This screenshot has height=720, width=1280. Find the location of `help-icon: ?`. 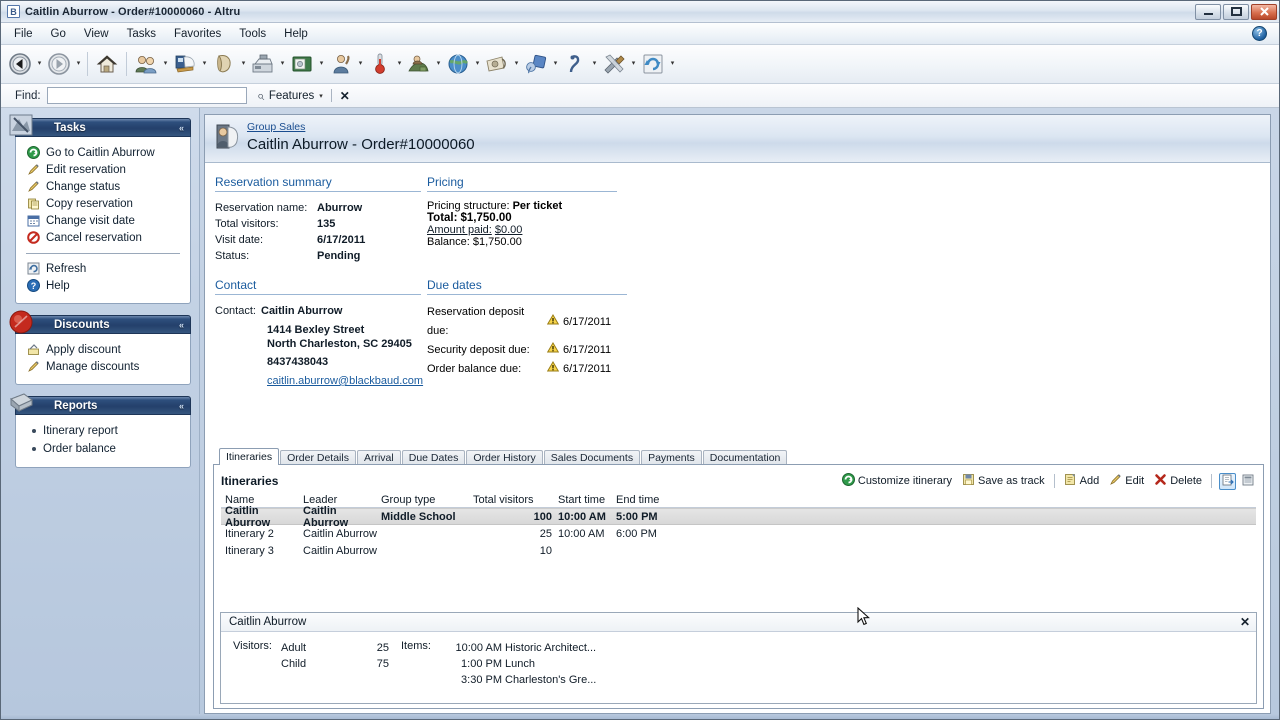

help-icon: ? is located at coordinates (1259, 33).